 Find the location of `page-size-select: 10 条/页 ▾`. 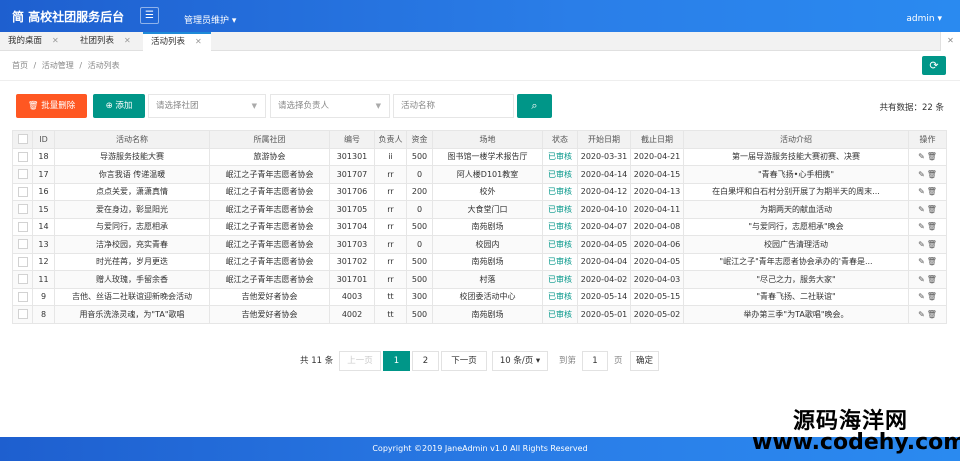

page-size-select: 10 条/页 ▾ is located at coordinates (520, 361).